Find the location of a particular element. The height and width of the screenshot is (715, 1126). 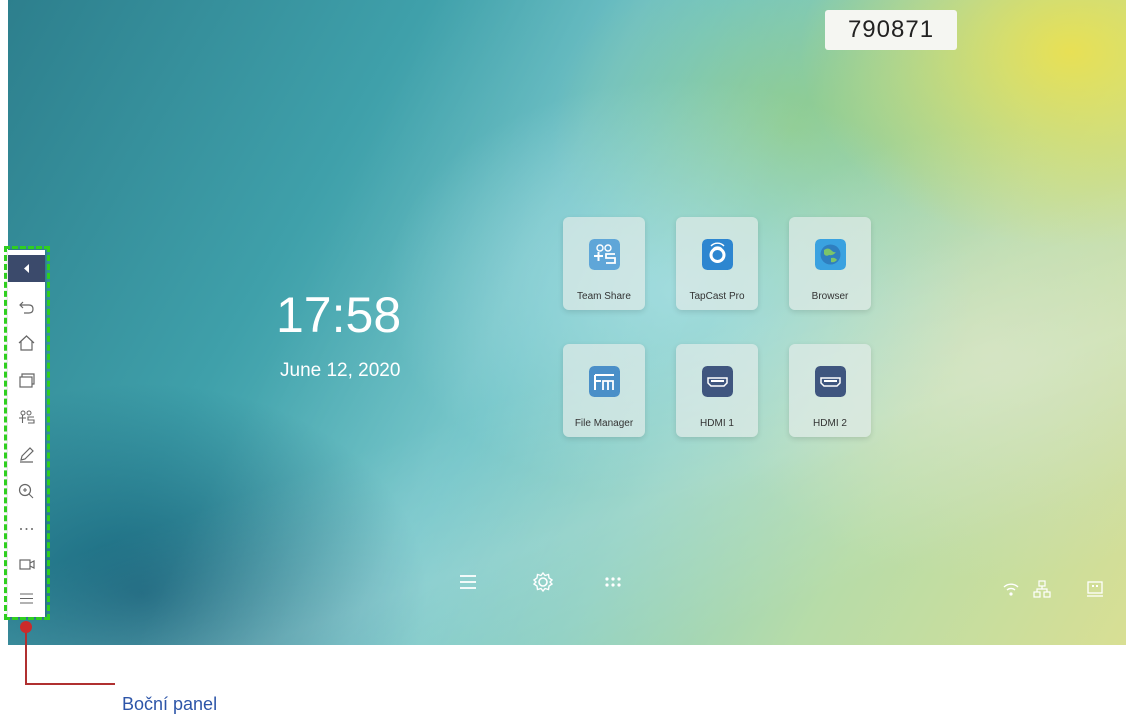

clock-time: 17:58 is located at coordinates (339, 315).